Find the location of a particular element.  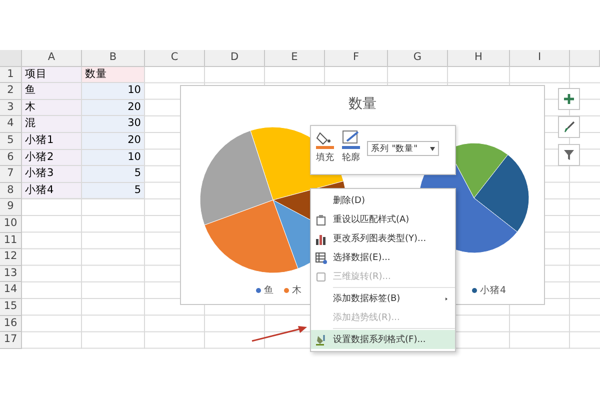

table-cell: 混 is located at coordinates (52, 124).